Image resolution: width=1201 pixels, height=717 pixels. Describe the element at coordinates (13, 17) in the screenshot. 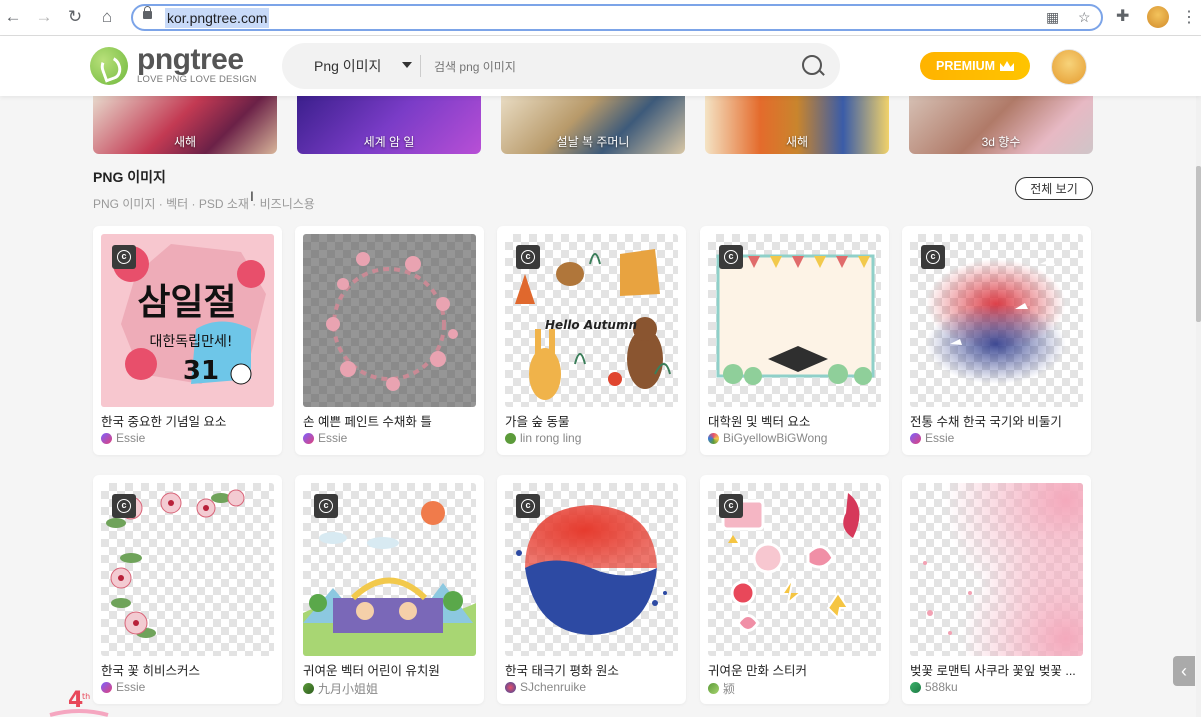

I see `back-icon: ←` at that location.